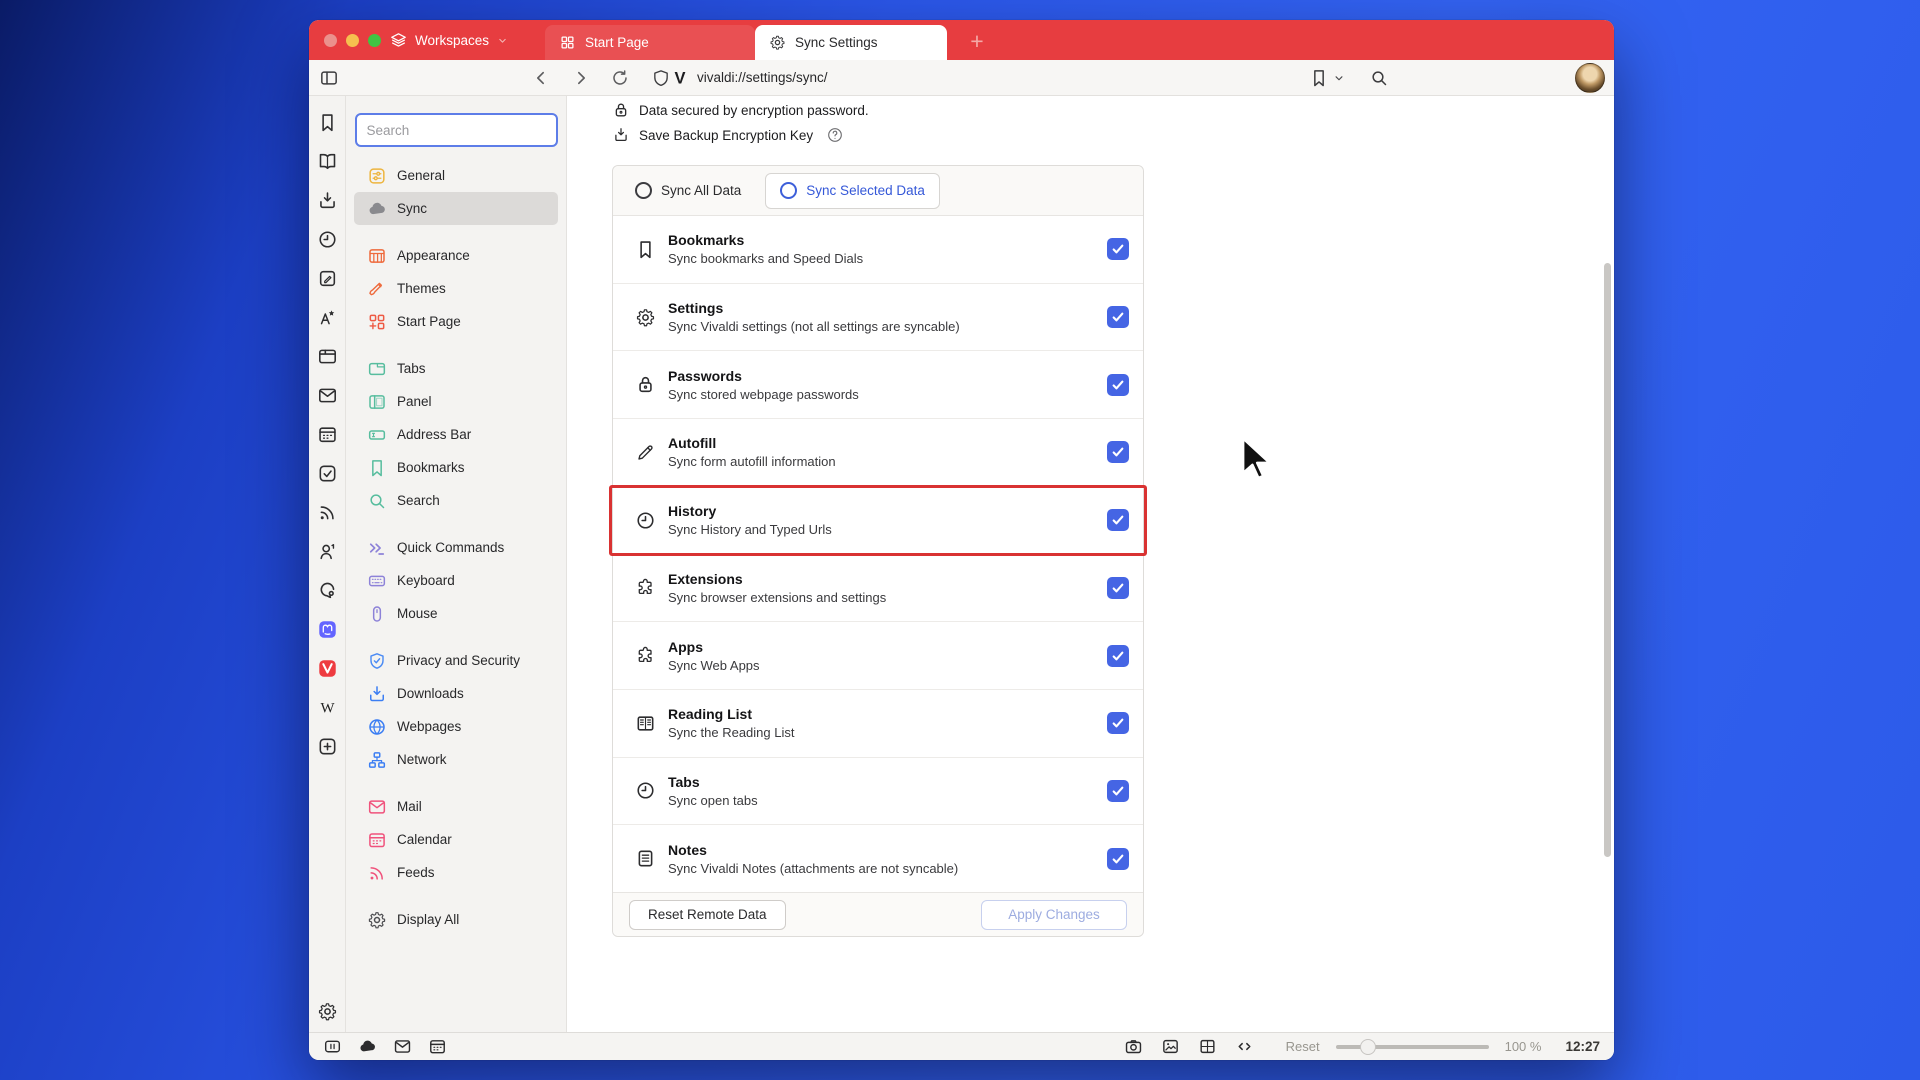 The image size is (1920, 1080). What do you see at coordinates (327, 356) in the screenshot?
I see `window-icon` at bounding box center [327, 356].